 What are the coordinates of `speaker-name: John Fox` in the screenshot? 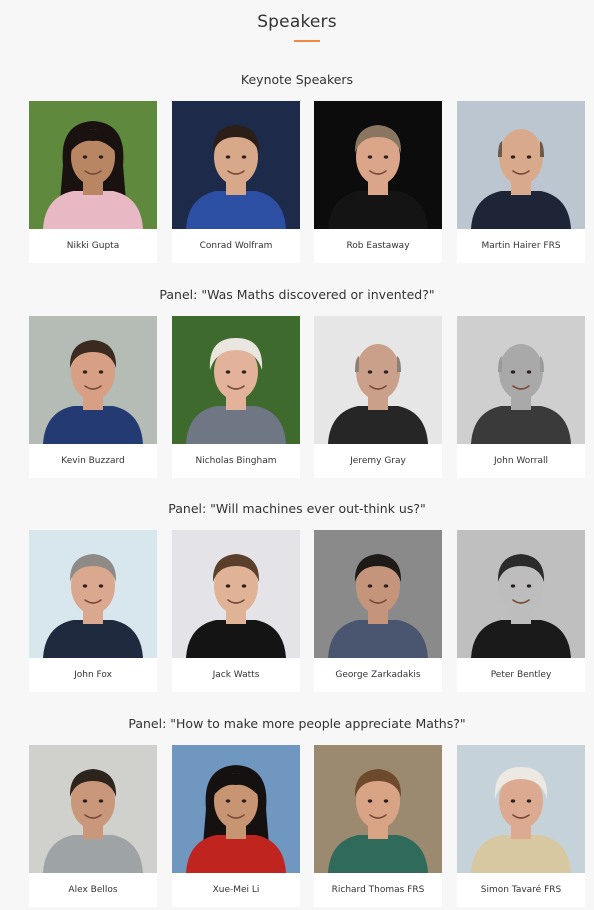 It's located at (93, 675).